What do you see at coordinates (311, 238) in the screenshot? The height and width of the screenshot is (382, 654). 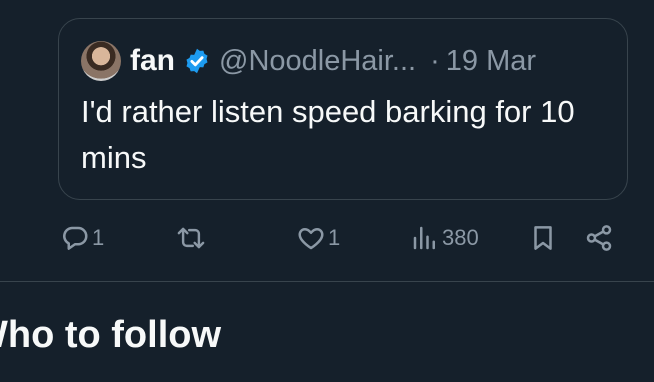 I see `heart-icon` at bounding box center [311, 238].